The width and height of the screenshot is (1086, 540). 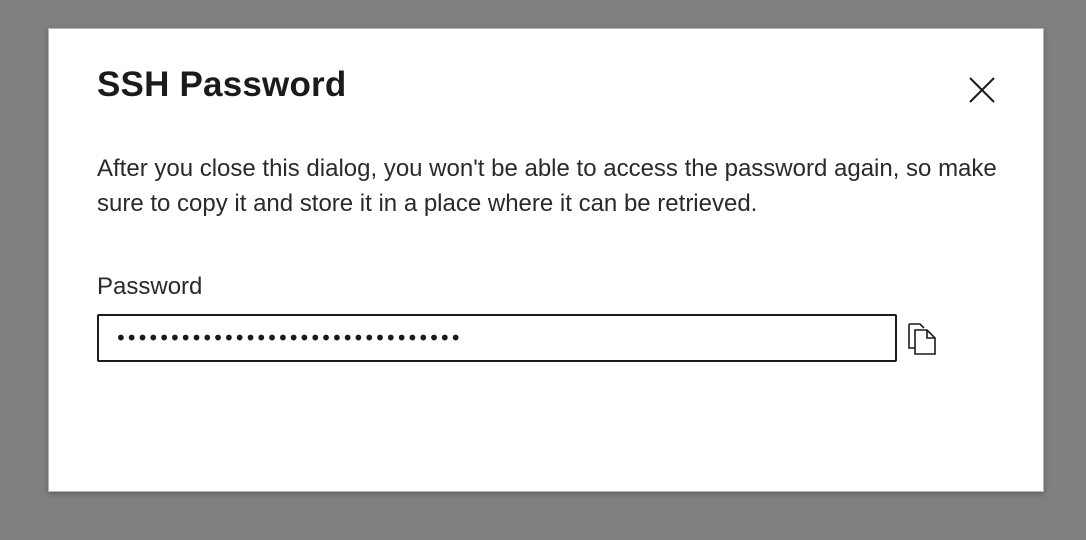 I want to click on copy-icon, so click(x=922, y=340).